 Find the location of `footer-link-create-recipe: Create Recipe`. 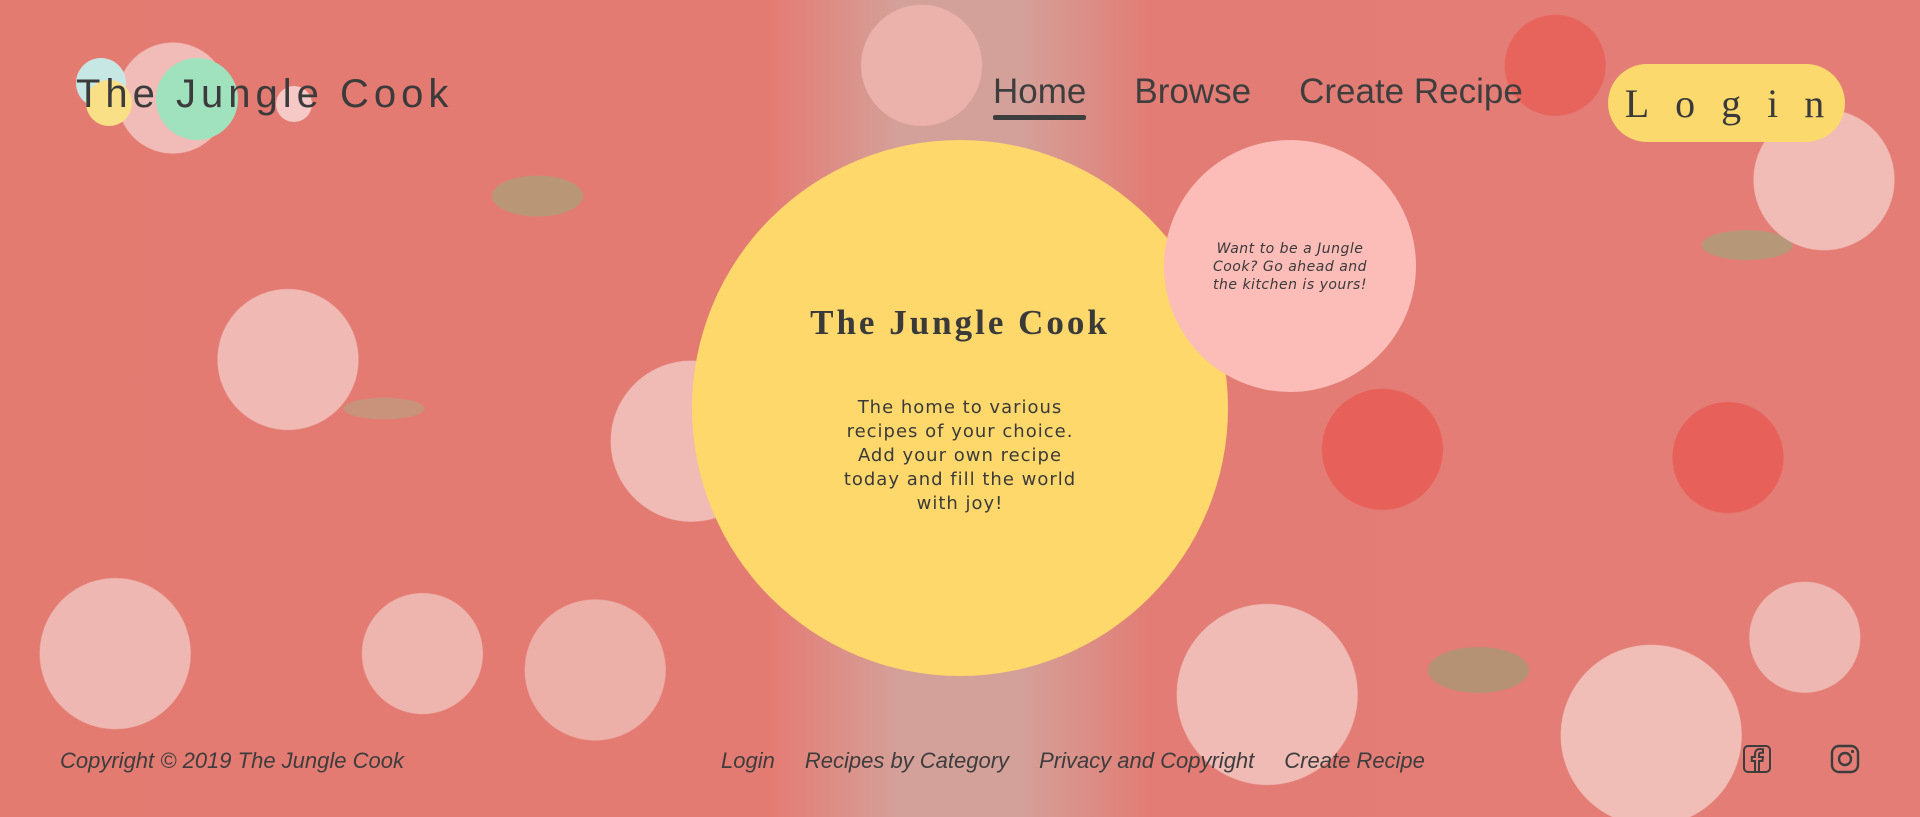

footer-link-create-recipe: Create Recipe is located at coordinates (1354, 761).